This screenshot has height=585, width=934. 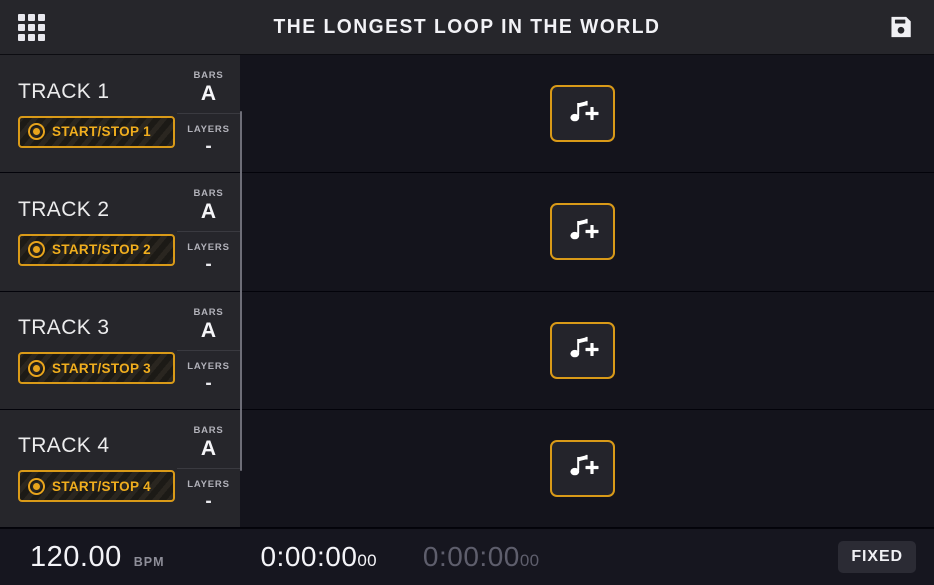 I want to click on track-name-label: TRACK 3, so click(x=64, y=328).